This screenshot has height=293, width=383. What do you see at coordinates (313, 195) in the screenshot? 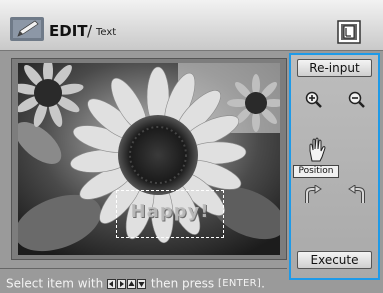
I see `rotate-left-icon` at bounding box center [313, 195].